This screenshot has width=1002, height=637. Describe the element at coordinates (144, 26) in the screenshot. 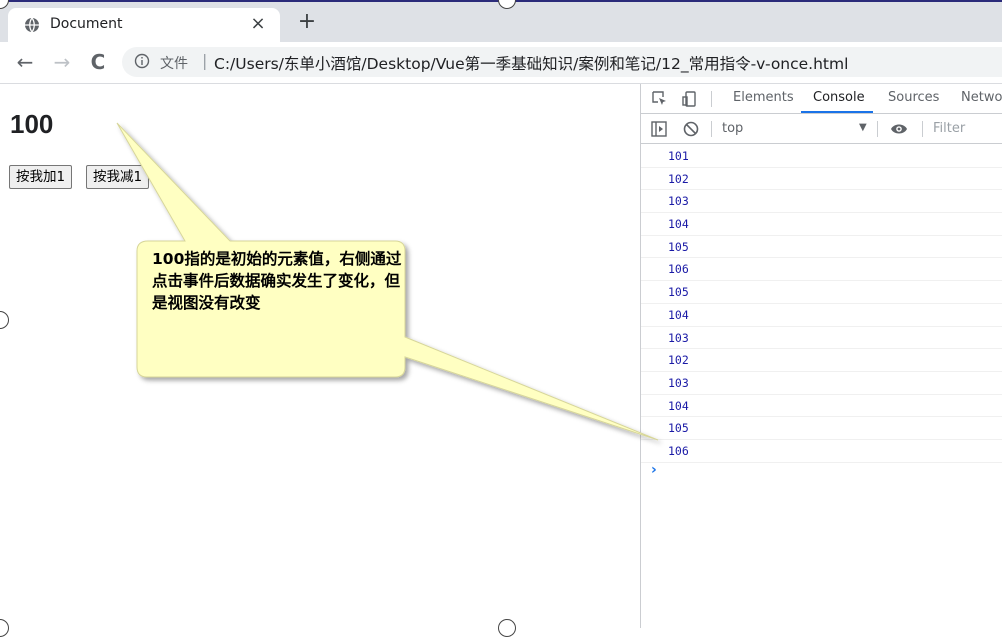

I see `browser-tab: Document ×` at that location.